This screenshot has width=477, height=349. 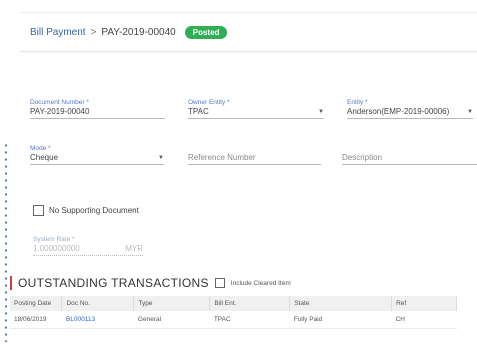 I want to click on reference-number-field: Reference Number, so click(x=254, y=158).